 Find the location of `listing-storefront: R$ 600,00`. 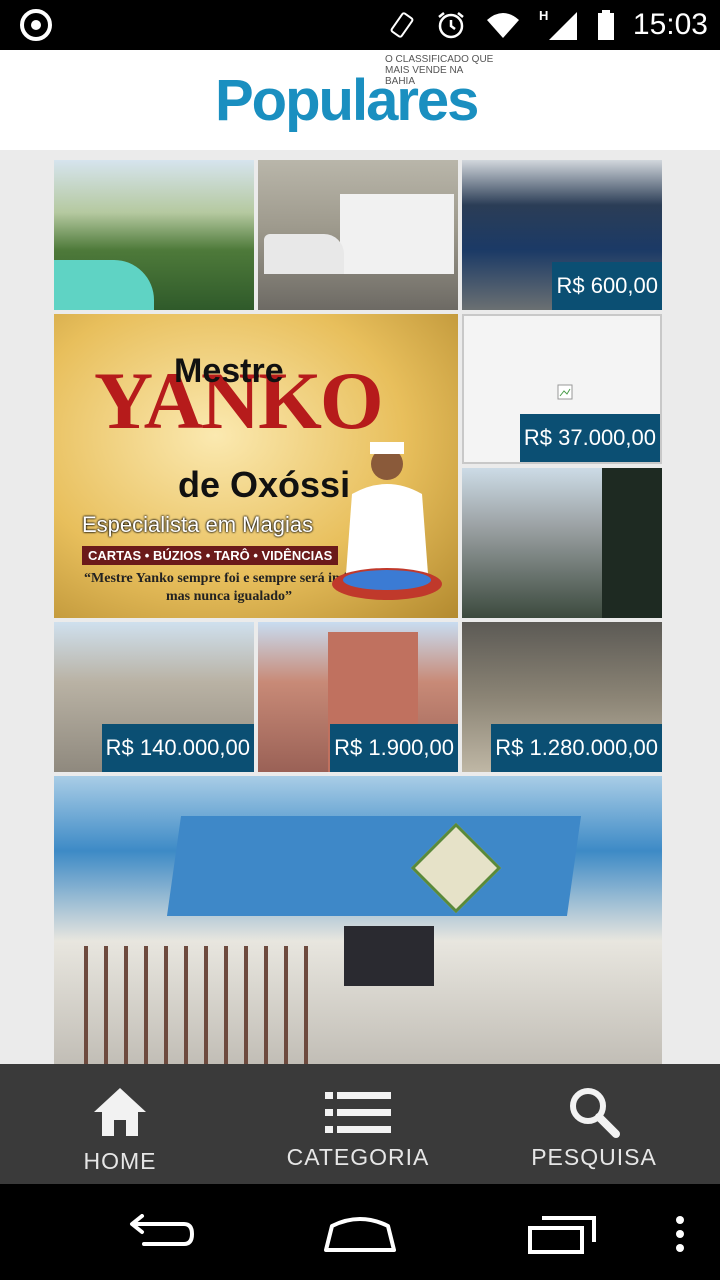

listing-storefront: R$ 600,00 is located at coordinates (562, 235).